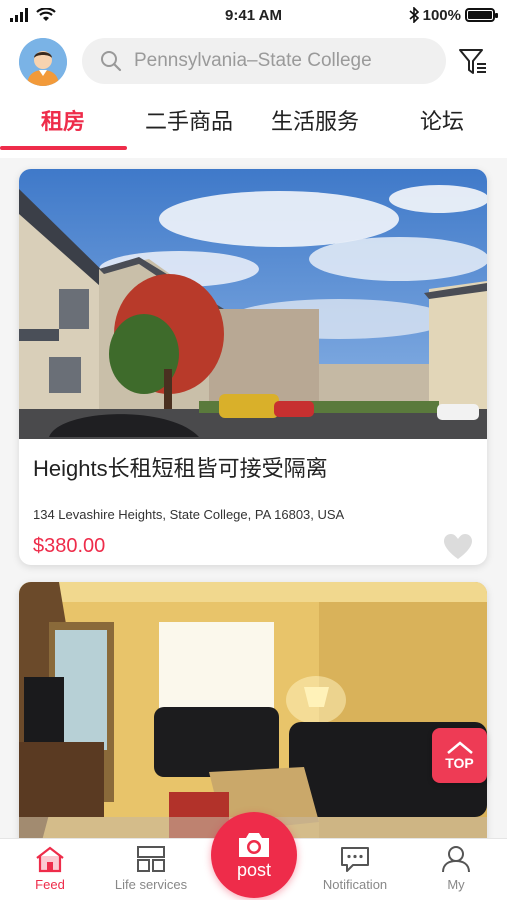 This screenshot has width=507, height=900. What do you see at coordinates (315, 120) in the screenshot?
I see `tab-life-services: 生活服务` at bounding box center [315, 120].